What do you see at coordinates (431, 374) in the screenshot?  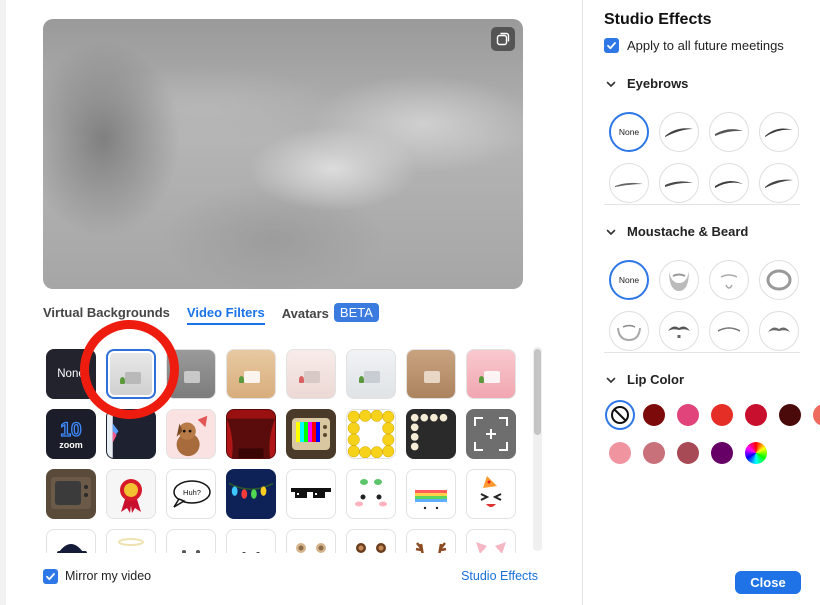 I see `filter-tile-room-brown` at bounding box center [431, 374].